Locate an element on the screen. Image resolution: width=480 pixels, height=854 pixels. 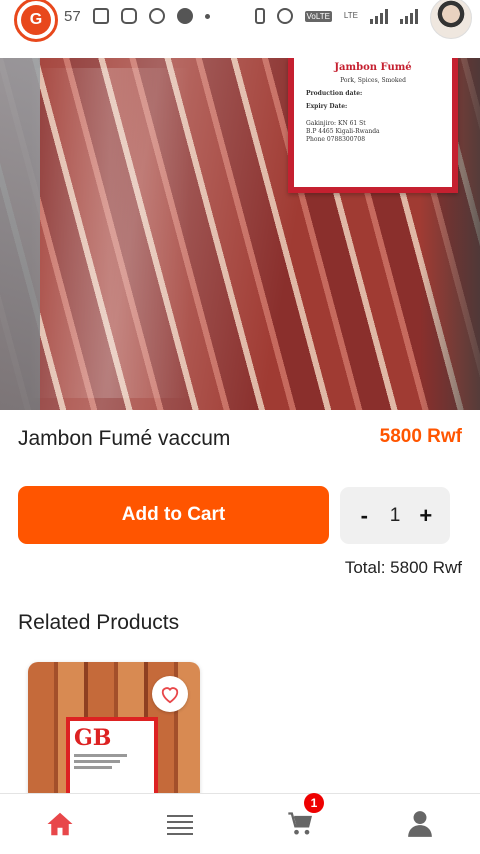
related-product-card: GB is located at coordinates (114, 732).